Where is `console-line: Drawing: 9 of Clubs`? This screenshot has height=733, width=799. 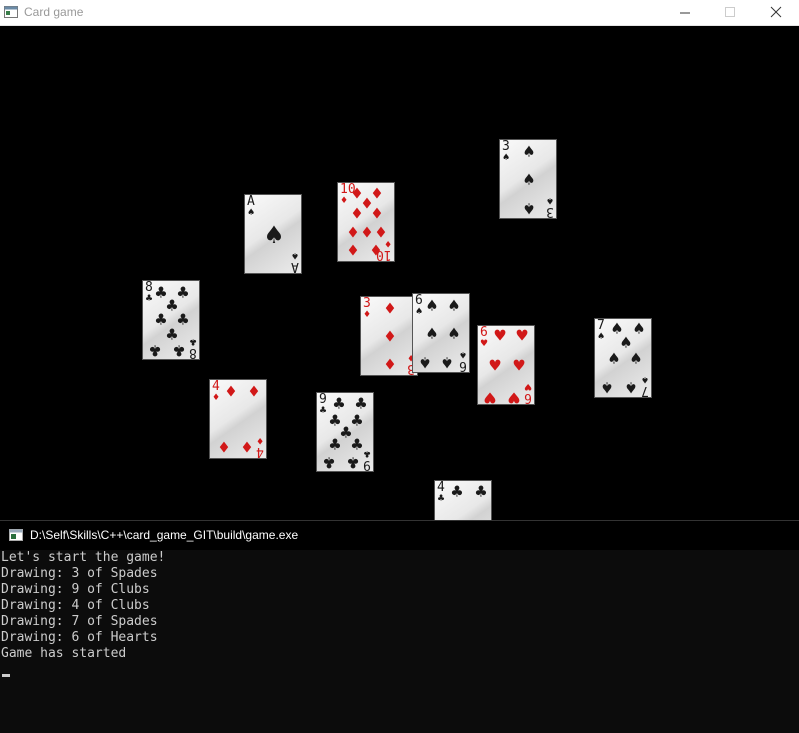
console-line: Drawing: 9 of Clubs is located at coordinates (75, 589).